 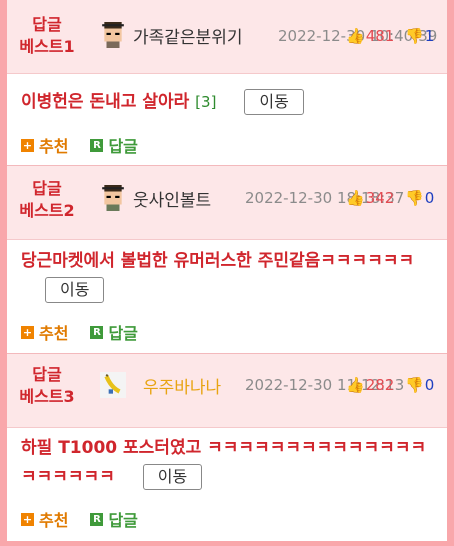 What do you see at coordinates (113, 385) in the screenshot?
I see `banana-avatar-icon` at bounding box center [113, 385].